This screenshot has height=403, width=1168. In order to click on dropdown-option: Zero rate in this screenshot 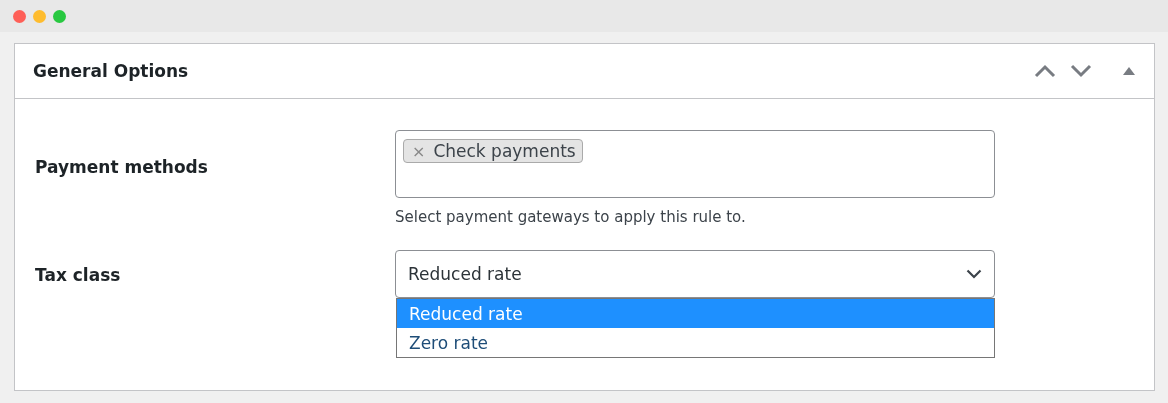, I will do `click(695, 342)`.